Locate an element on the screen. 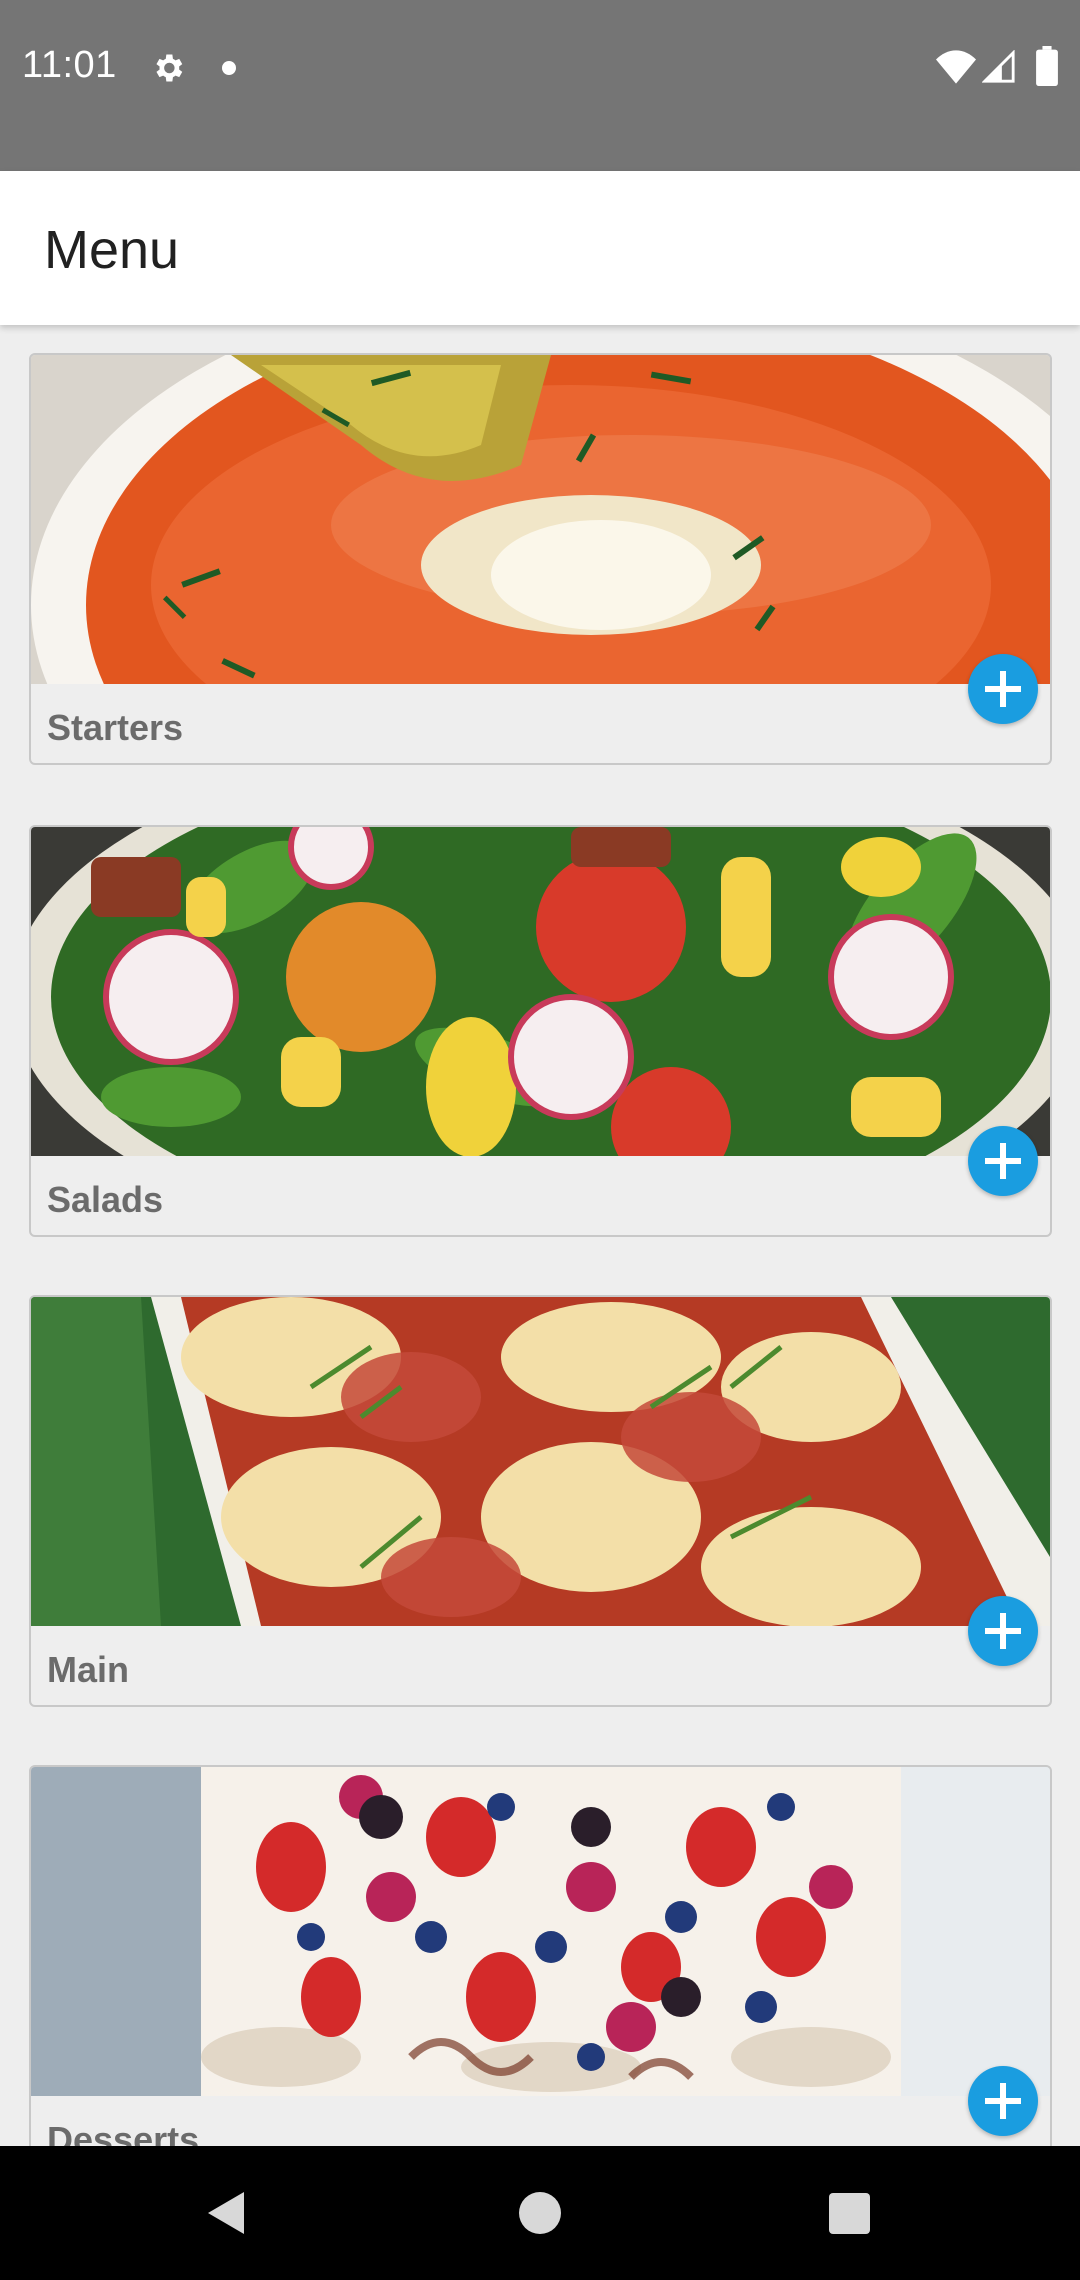 This screenshot has width=1080, height=2280. system-nav-bar is located at coordinates (540, 2213).